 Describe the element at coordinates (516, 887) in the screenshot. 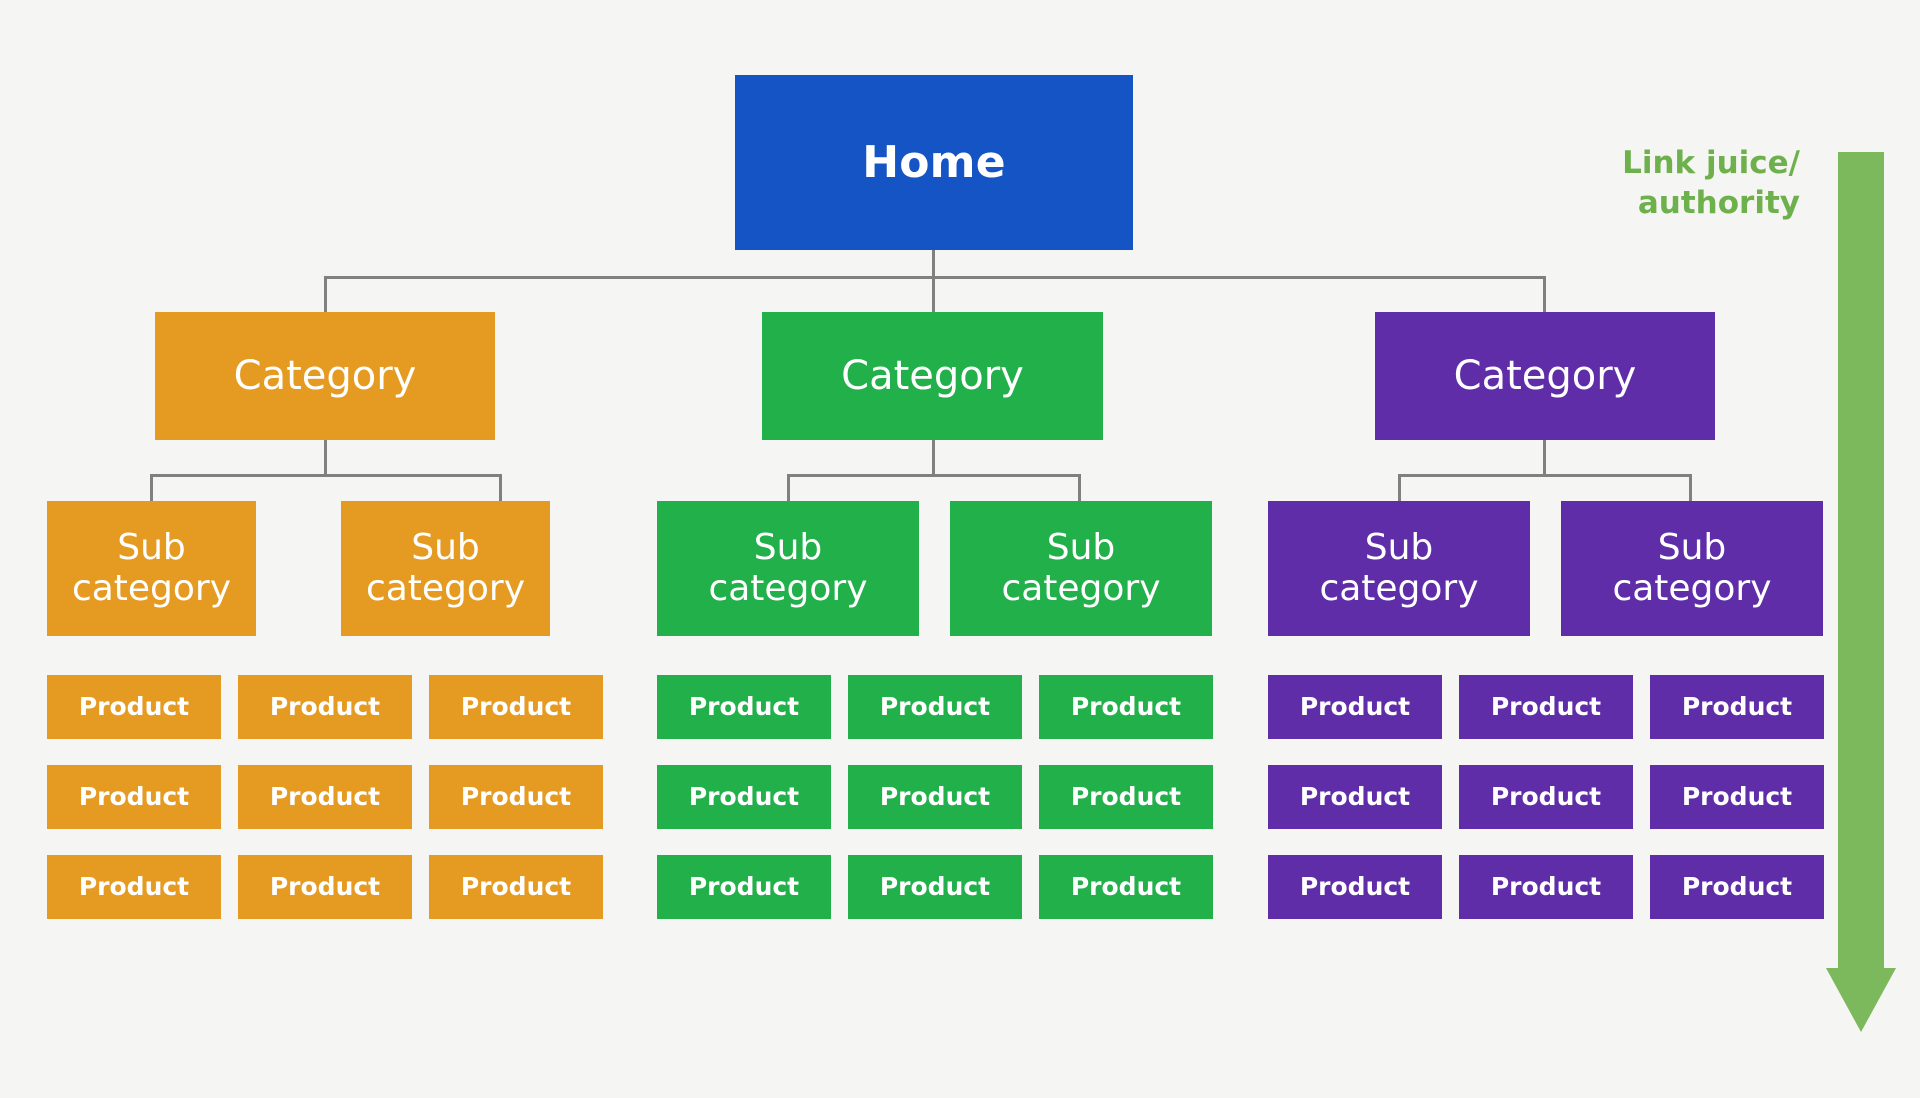

I see `node-product-1-9: Product` at that location.